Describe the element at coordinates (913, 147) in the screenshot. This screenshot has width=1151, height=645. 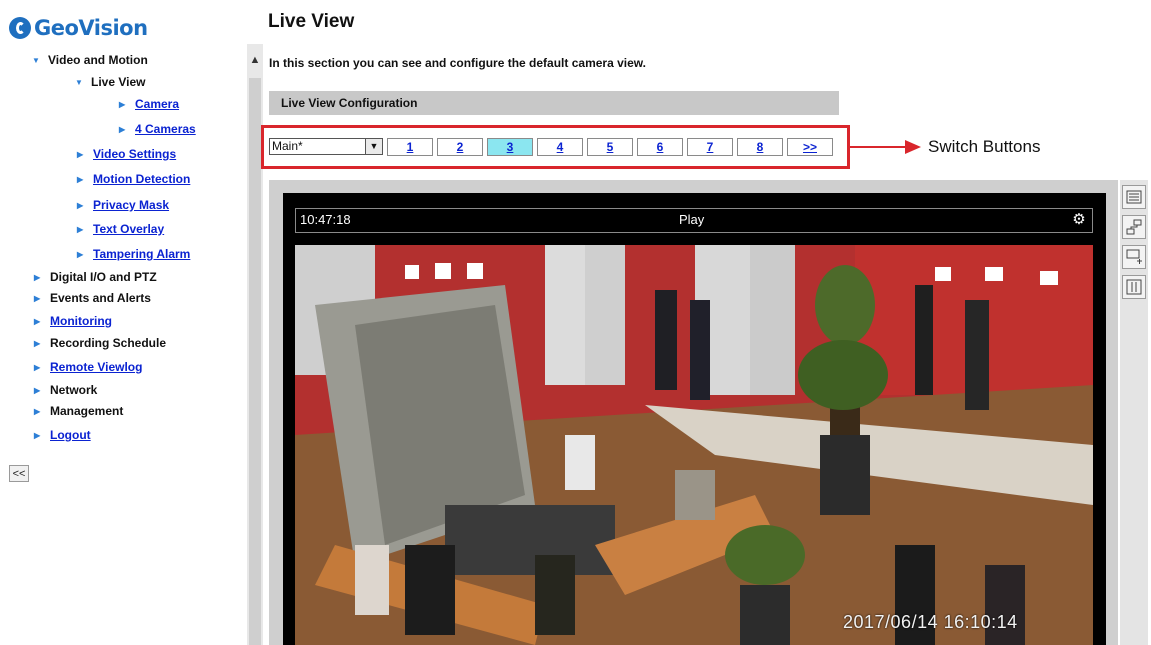
I see `annotation-arrow-icon` at that location.